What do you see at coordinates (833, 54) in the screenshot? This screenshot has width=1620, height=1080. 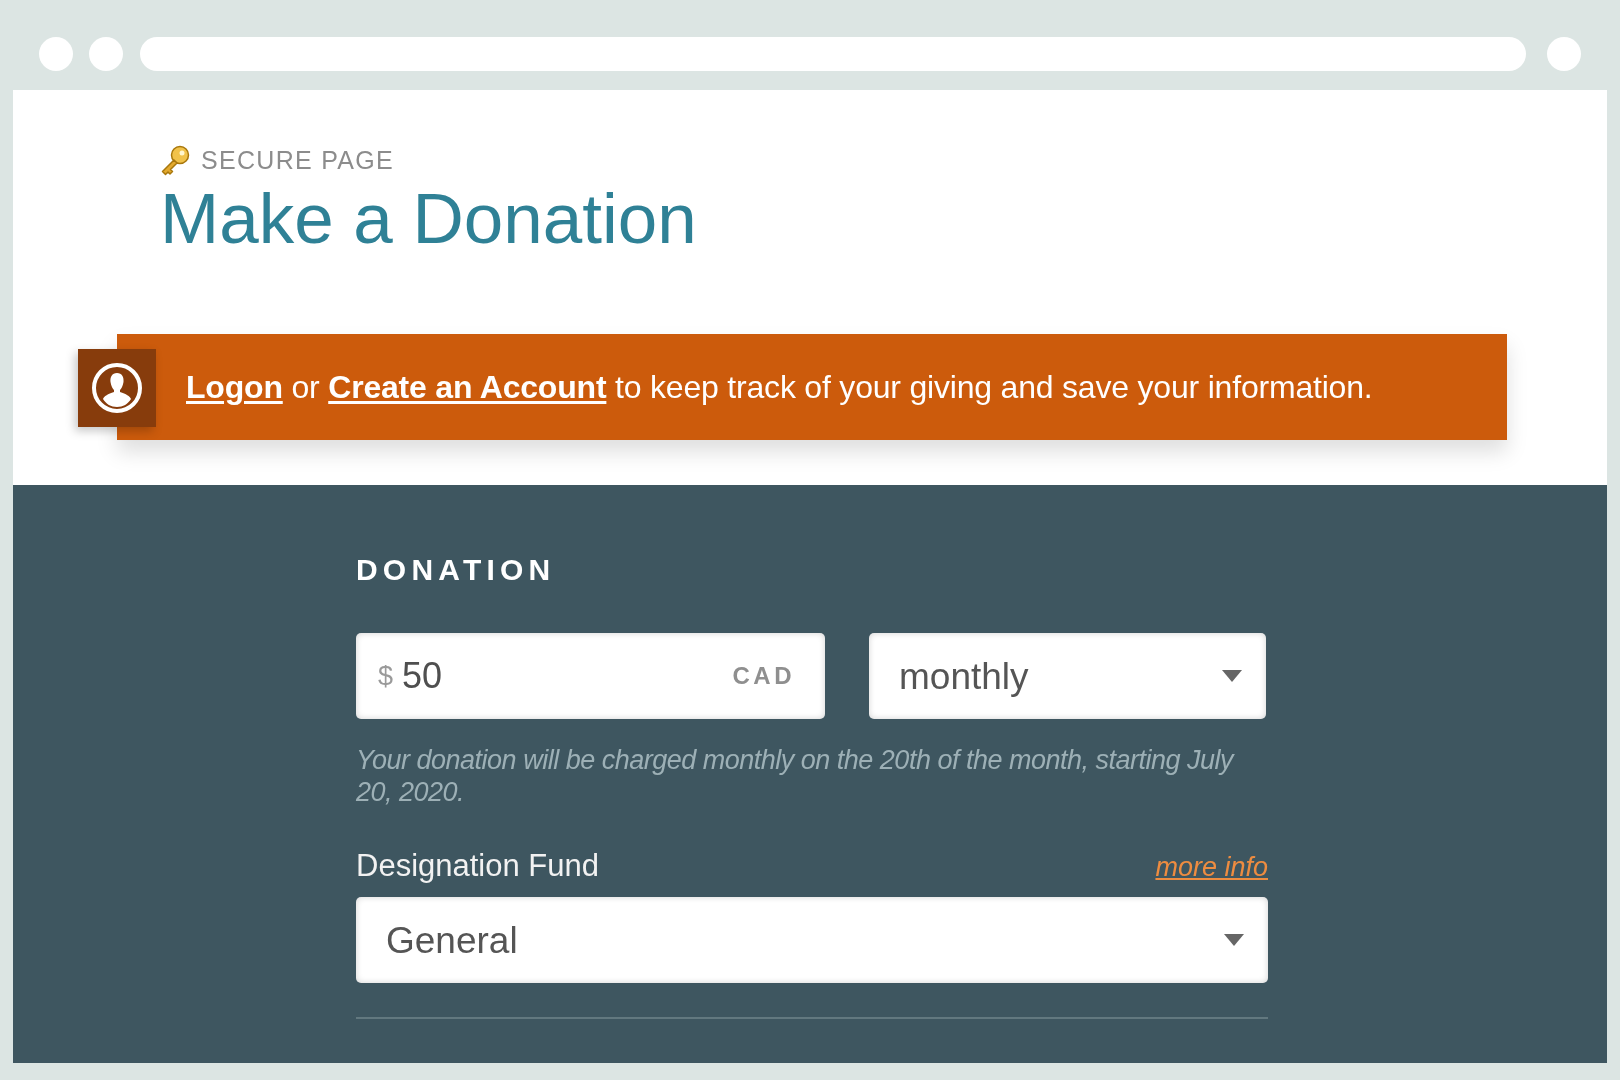 I see `address-bar` at bounding box center [833, 54].